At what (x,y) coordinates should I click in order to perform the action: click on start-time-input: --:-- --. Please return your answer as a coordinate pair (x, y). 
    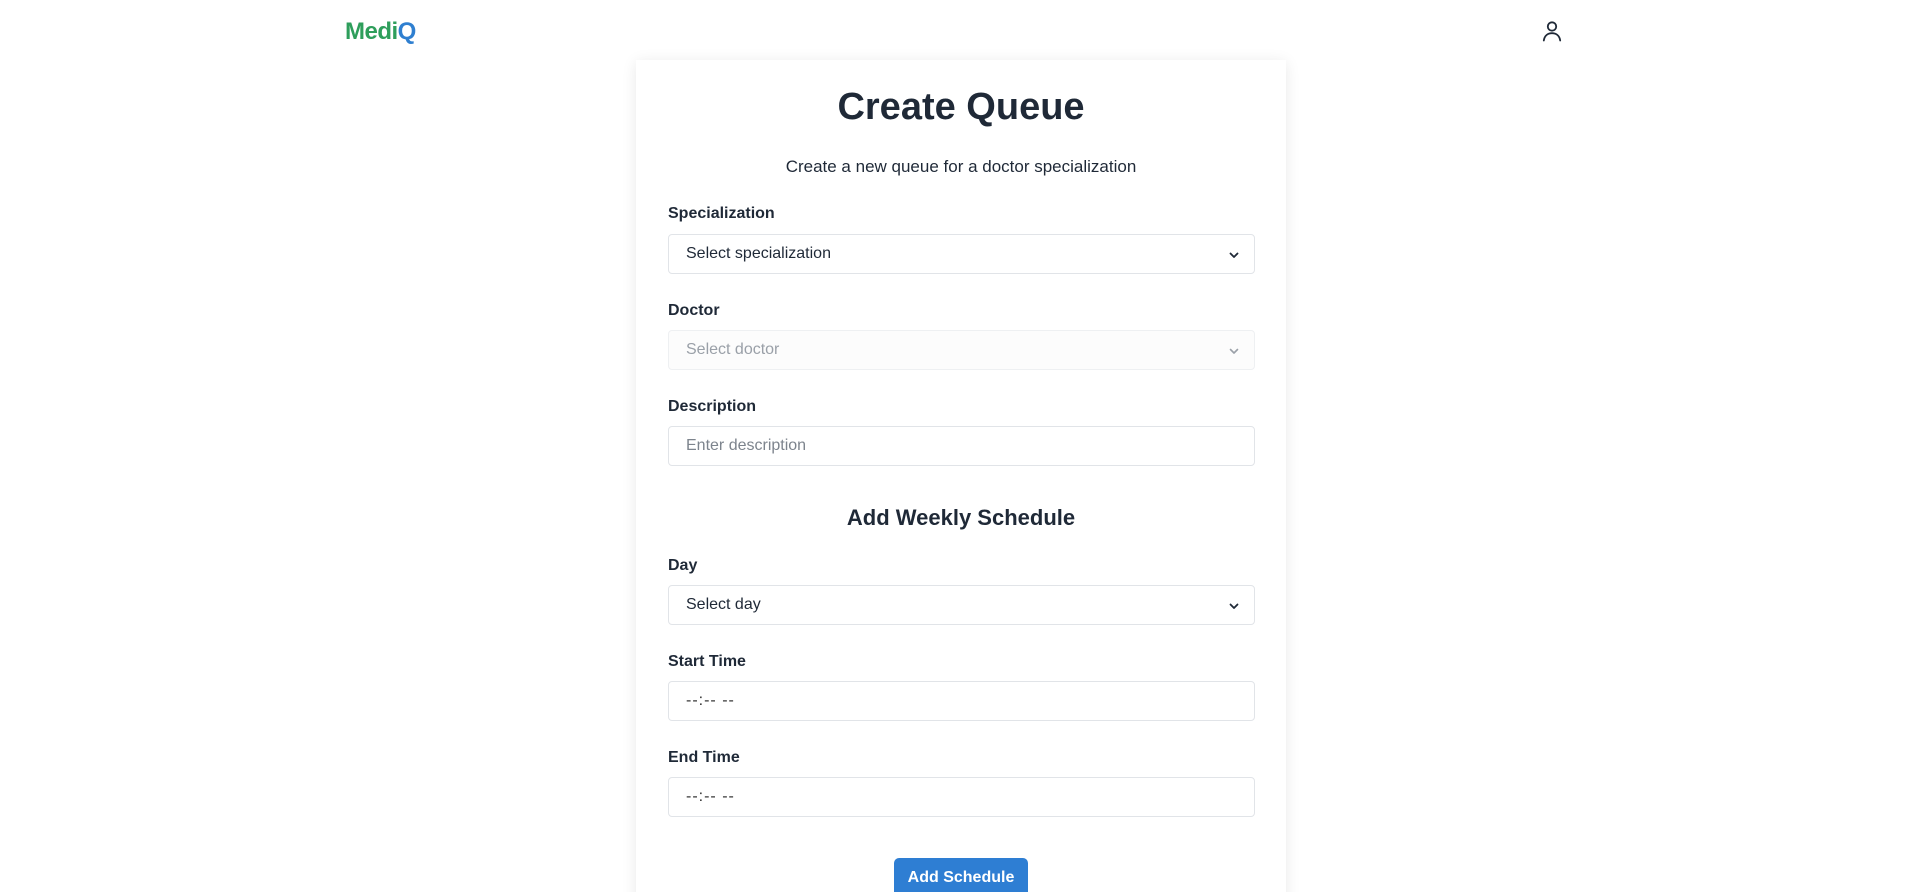
    Looking at the image, I should click on (961, 701).